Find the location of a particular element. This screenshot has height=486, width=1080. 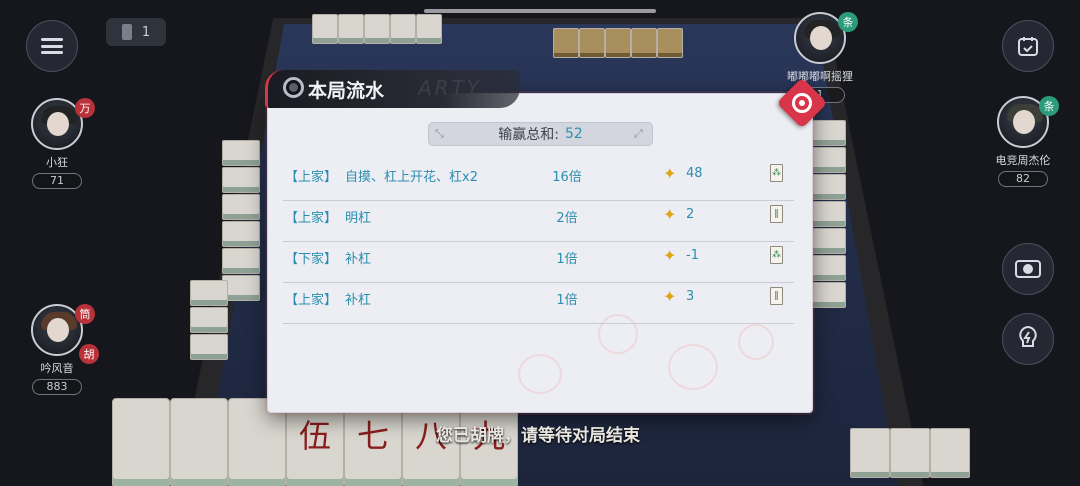

row-desc: 补杠 is located at coordinates (358, 300).